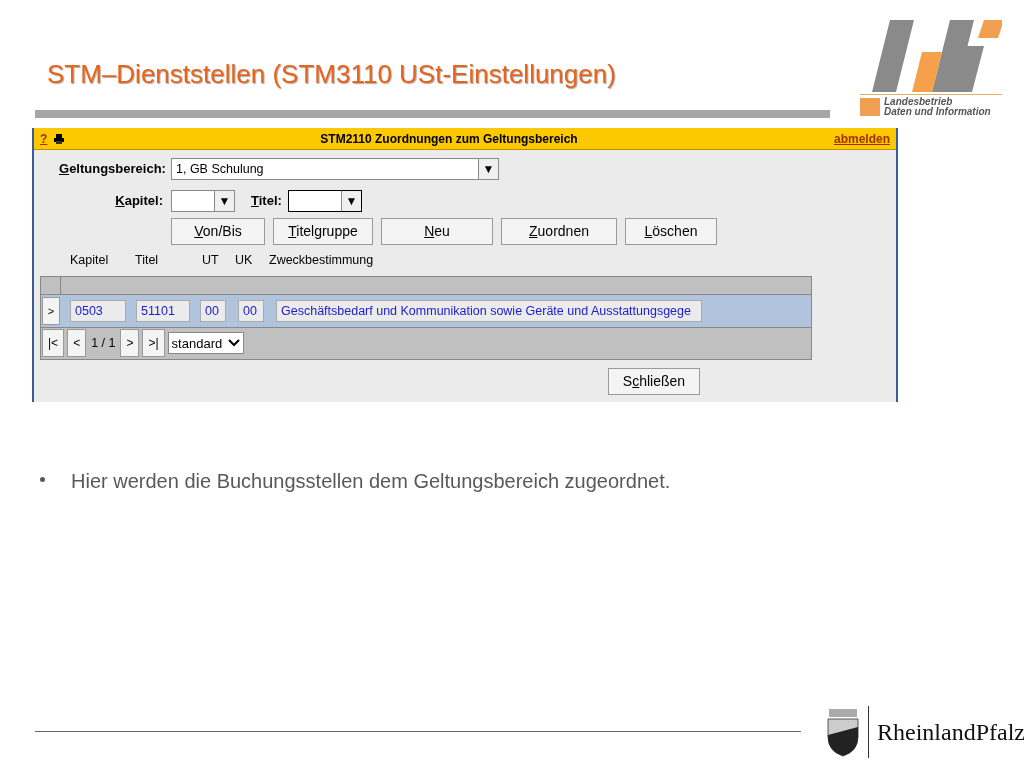 This screenshot has height=768, width=1024. I want to click on logo-text: Daten und Information, so click(937, 112).